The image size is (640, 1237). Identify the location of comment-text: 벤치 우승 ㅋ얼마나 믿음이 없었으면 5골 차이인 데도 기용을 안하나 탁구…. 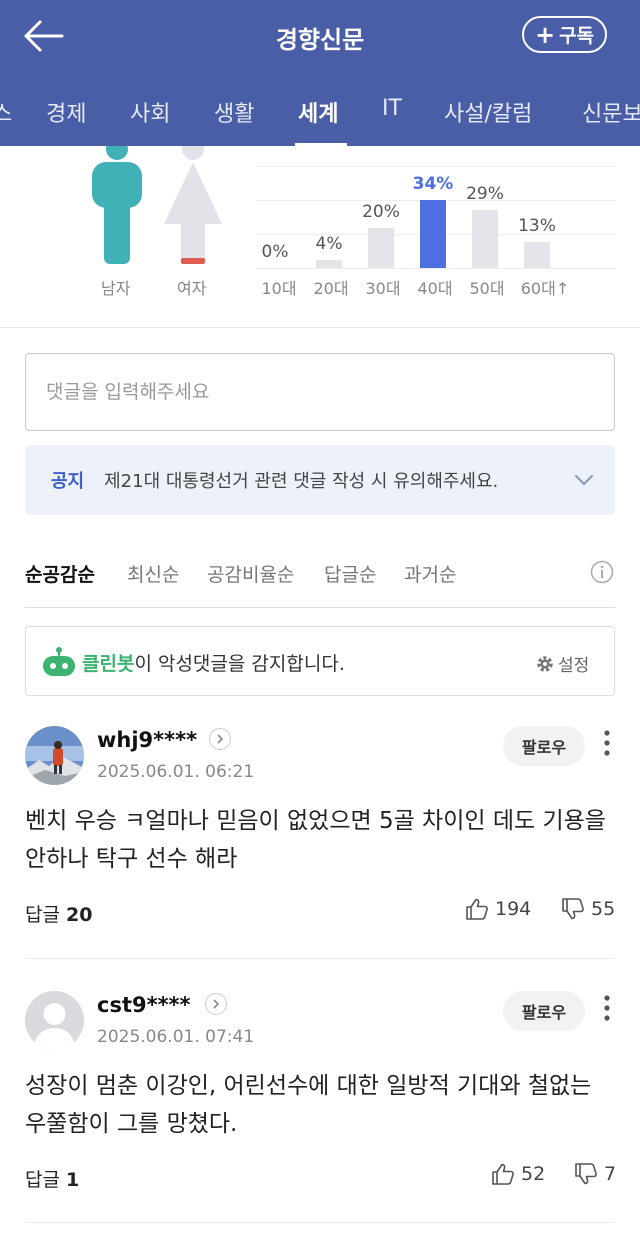
(315, 840).